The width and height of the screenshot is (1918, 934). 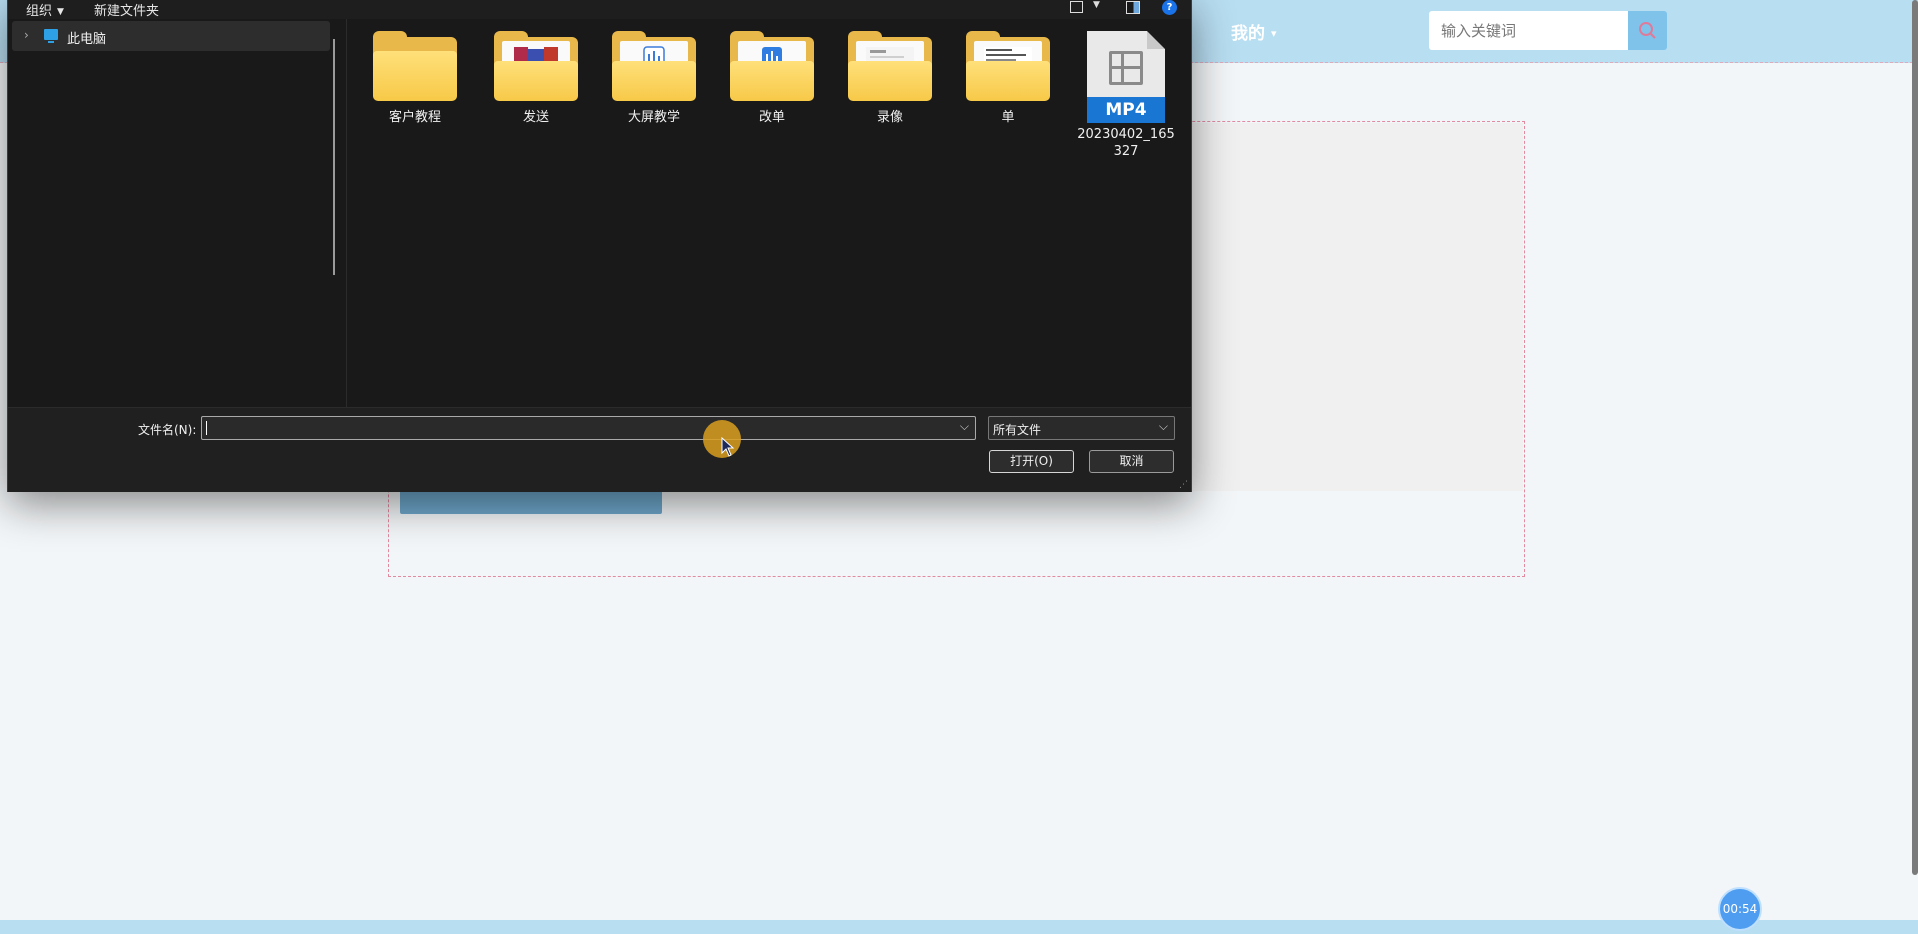 What do you see at coordinates (599, 449) in the screenshot?
I see `dialog-footer: 文件名(N): ⌵ 所有文件 ⌵ 打开(O) 取消 ⋰` at bounding box center [599, 449].